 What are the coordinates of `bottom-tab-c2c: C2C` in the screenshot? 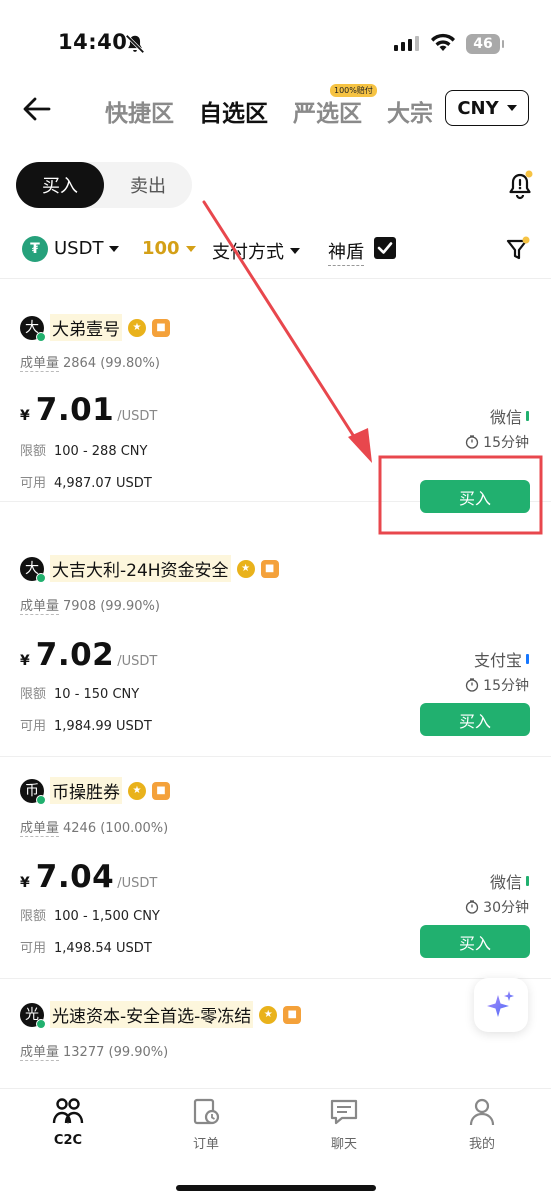 It's located at (68, 1122).